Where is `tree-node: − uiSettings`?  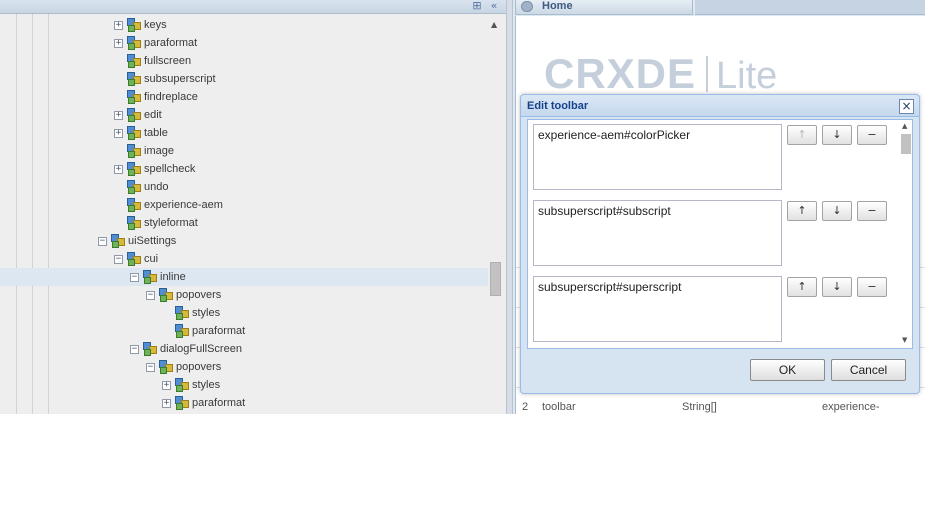 tree-node: − uiSettings is located at coordinates (245, 241).